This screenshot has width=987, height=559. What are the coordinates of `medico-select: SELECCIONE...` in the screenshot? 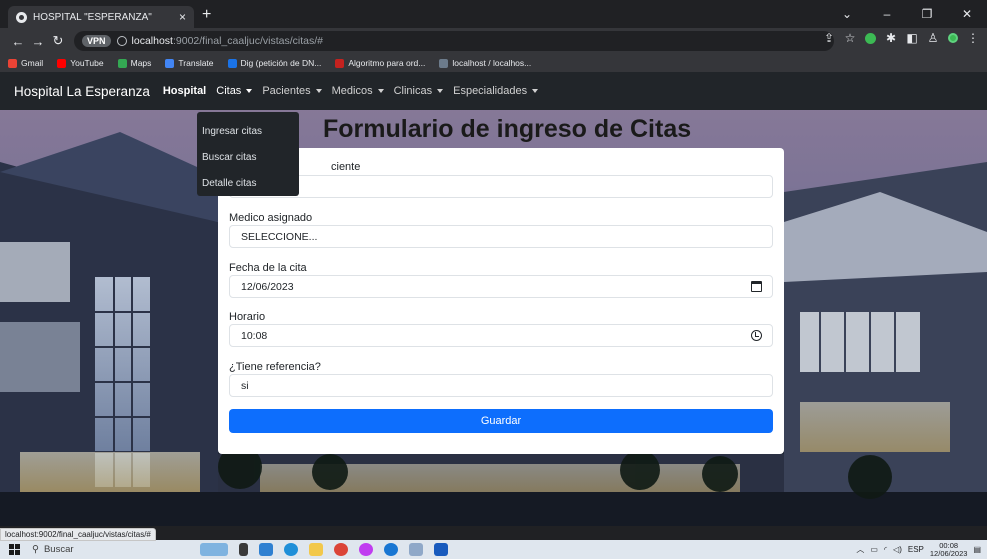 It's located at (501, 236).